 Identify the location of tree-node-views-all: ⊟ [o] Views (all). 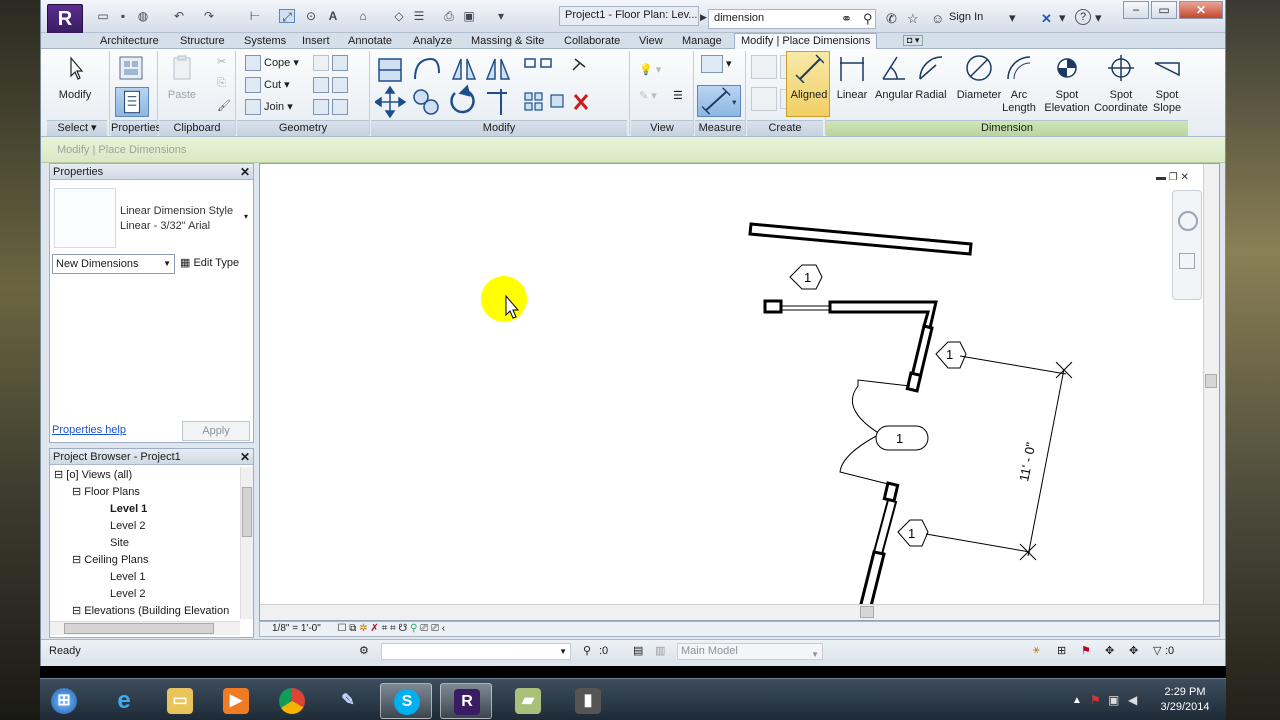
(145, 475).